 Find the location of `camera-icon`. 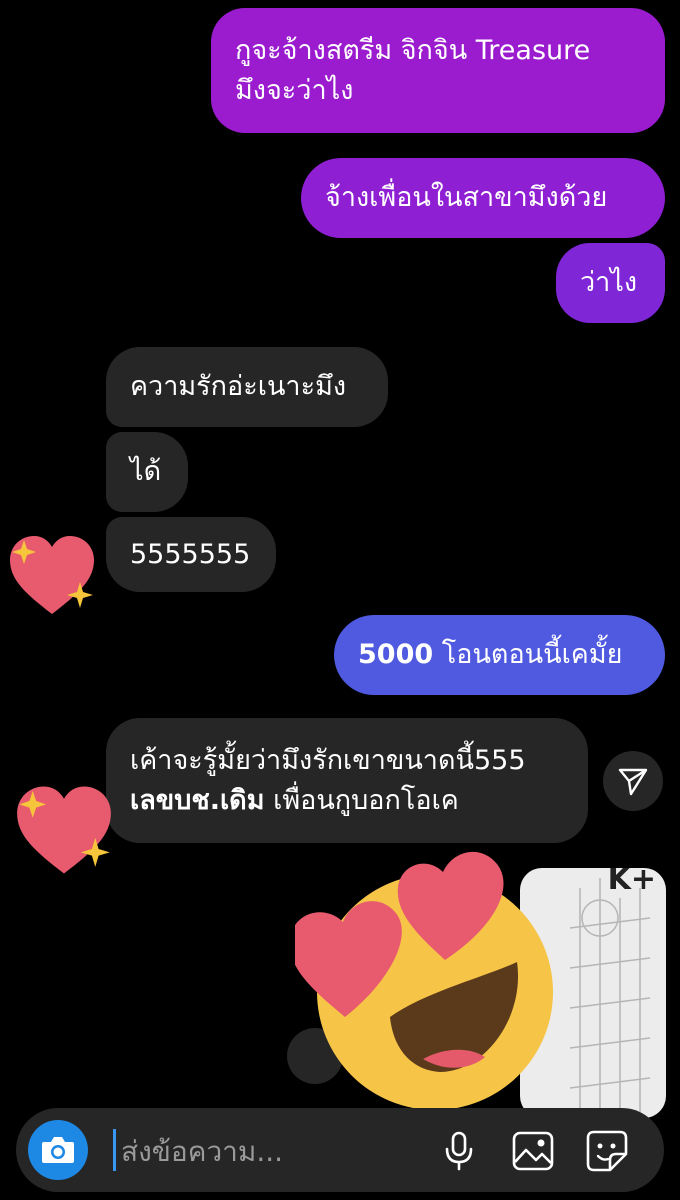

camera-icon is located at coordinates (58, 1150).